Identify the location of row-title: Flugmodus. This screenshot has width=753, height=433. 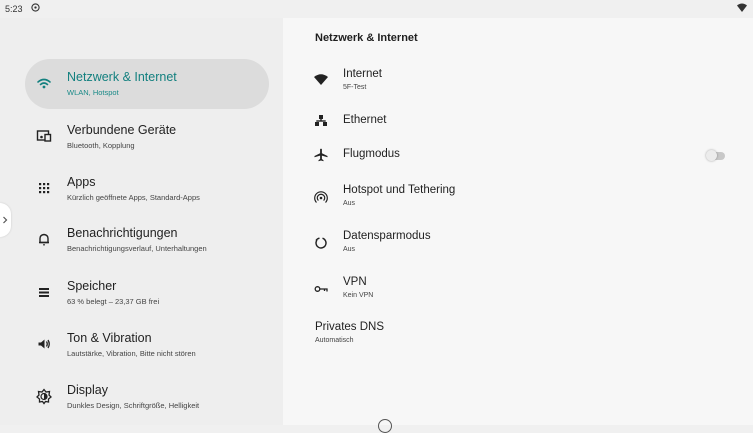
(371, 154).